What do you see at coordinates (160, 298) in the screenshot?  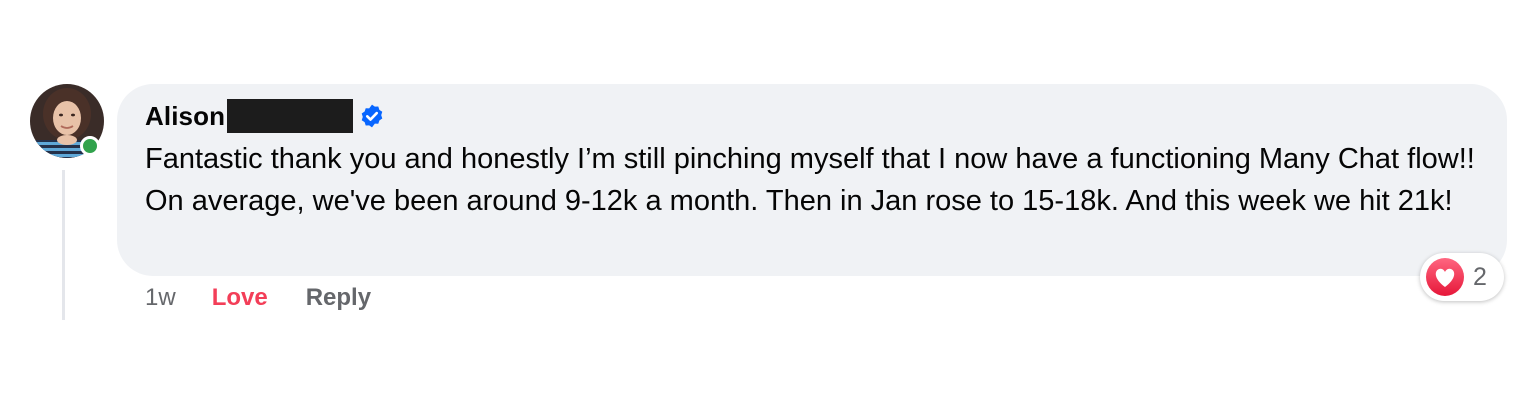 I see `comment-timestamp: 1w` at bounding box center [160, 298].